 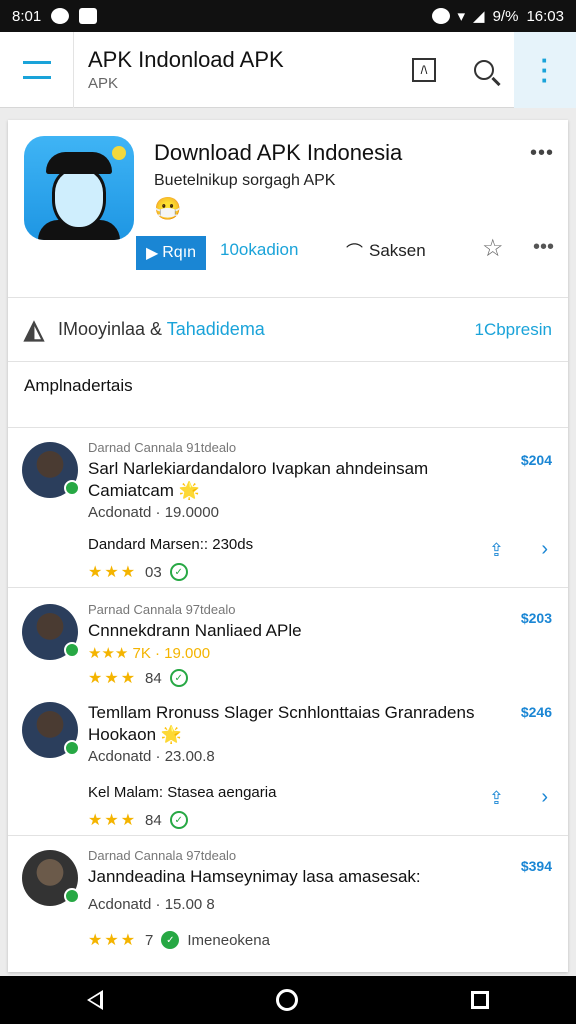 I want to click on hamburger-icon, so click(x=36, y=69).